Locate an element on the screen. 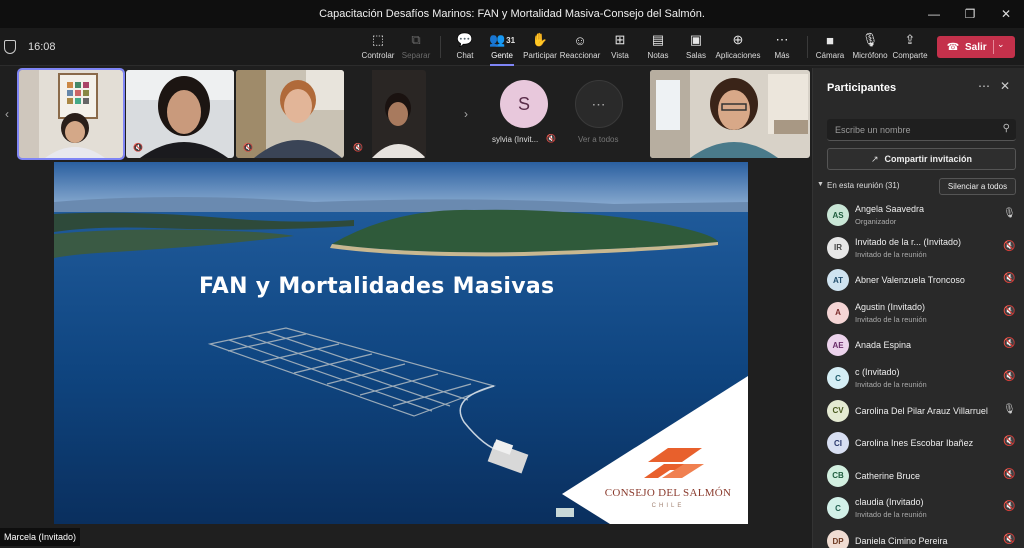 Image resolution: width=1024 pixels, height=548 pixels. participant-name: Angela Saavedra is located at coordinates (890, 209).